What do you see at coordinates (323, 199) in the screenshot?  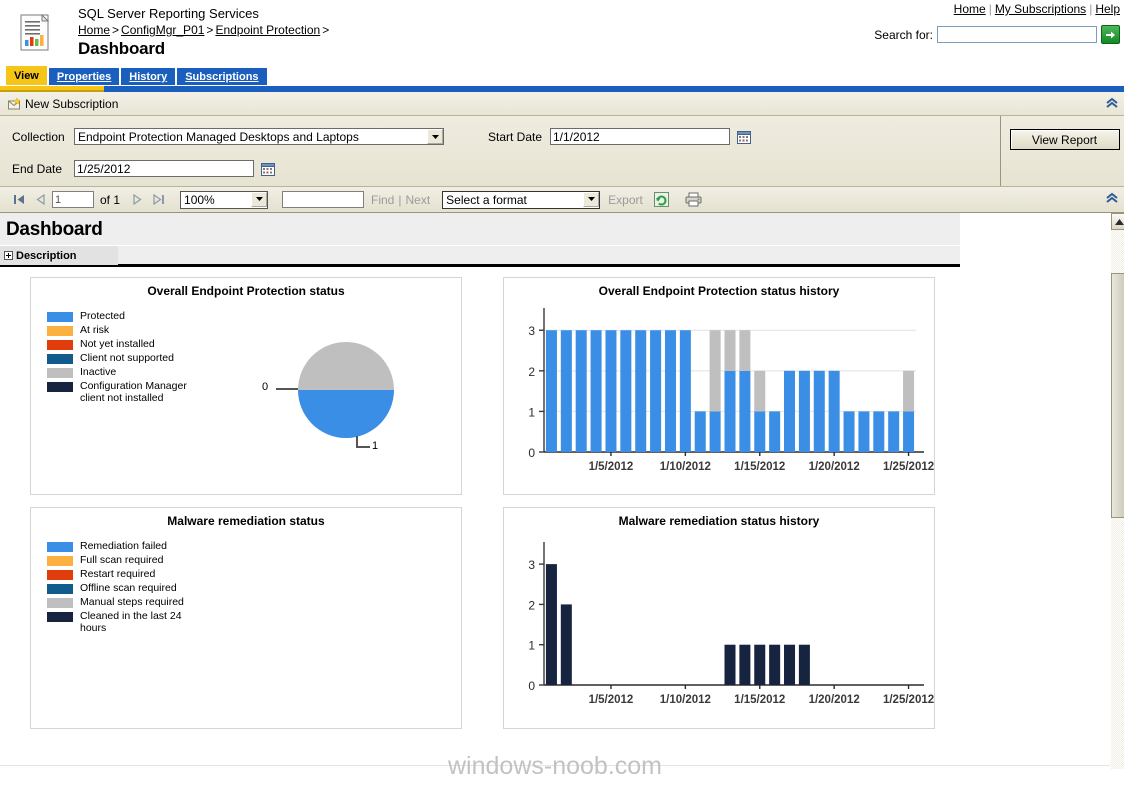 I see `find-input` at bounding box center [323, 199].